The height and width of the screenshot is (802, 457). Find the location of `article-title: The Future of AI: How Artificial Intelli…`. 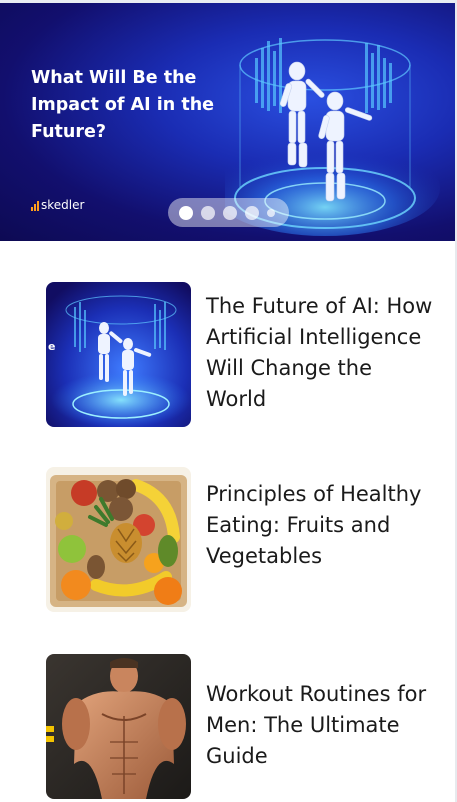

article-title: The Future of AI: How Artificial Intelli… is located at coordinates (321, 353).